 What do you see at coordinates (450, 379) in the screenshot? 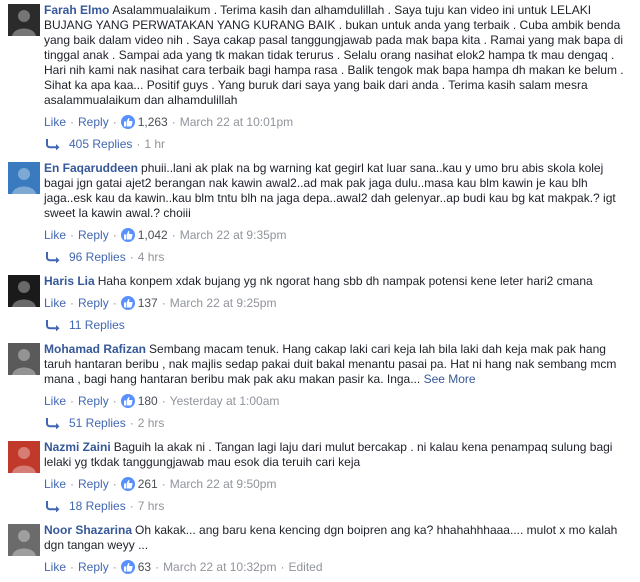
I see `see-more-link: See More` at bounding box center [450, 379].